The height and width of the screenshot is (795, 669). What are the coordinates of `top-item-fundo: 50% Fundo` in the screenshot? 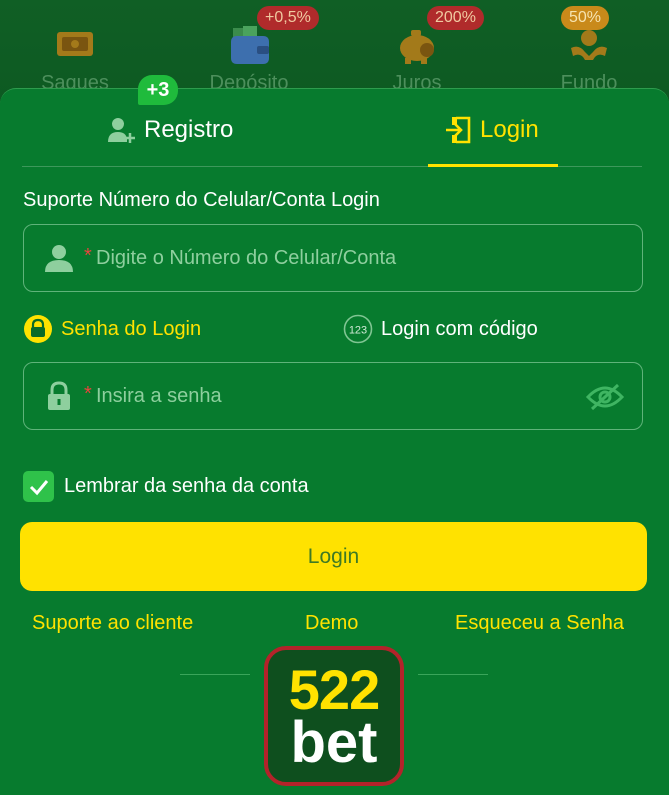 It's located at (589, 50).